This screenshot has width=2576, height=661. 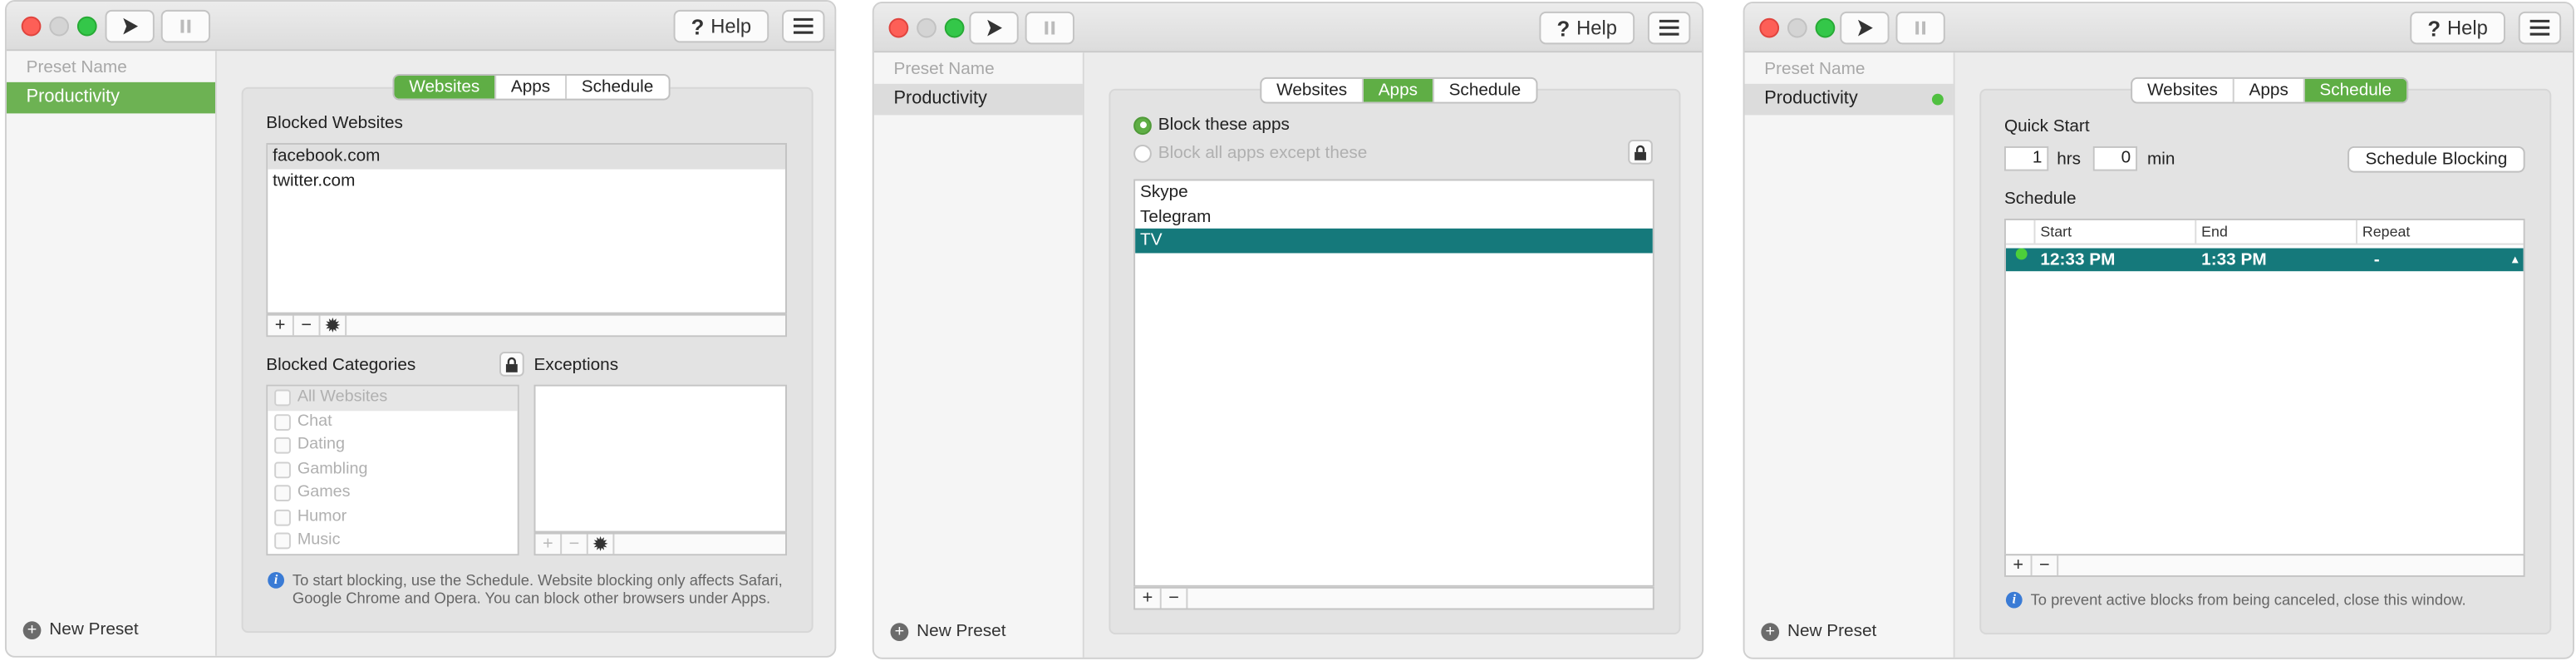 What do you see at coordinates (2515, 272) in the screenshot?
I see `chevron-updown-icon: ▴ ▾` at bounding box center [2515, 272].